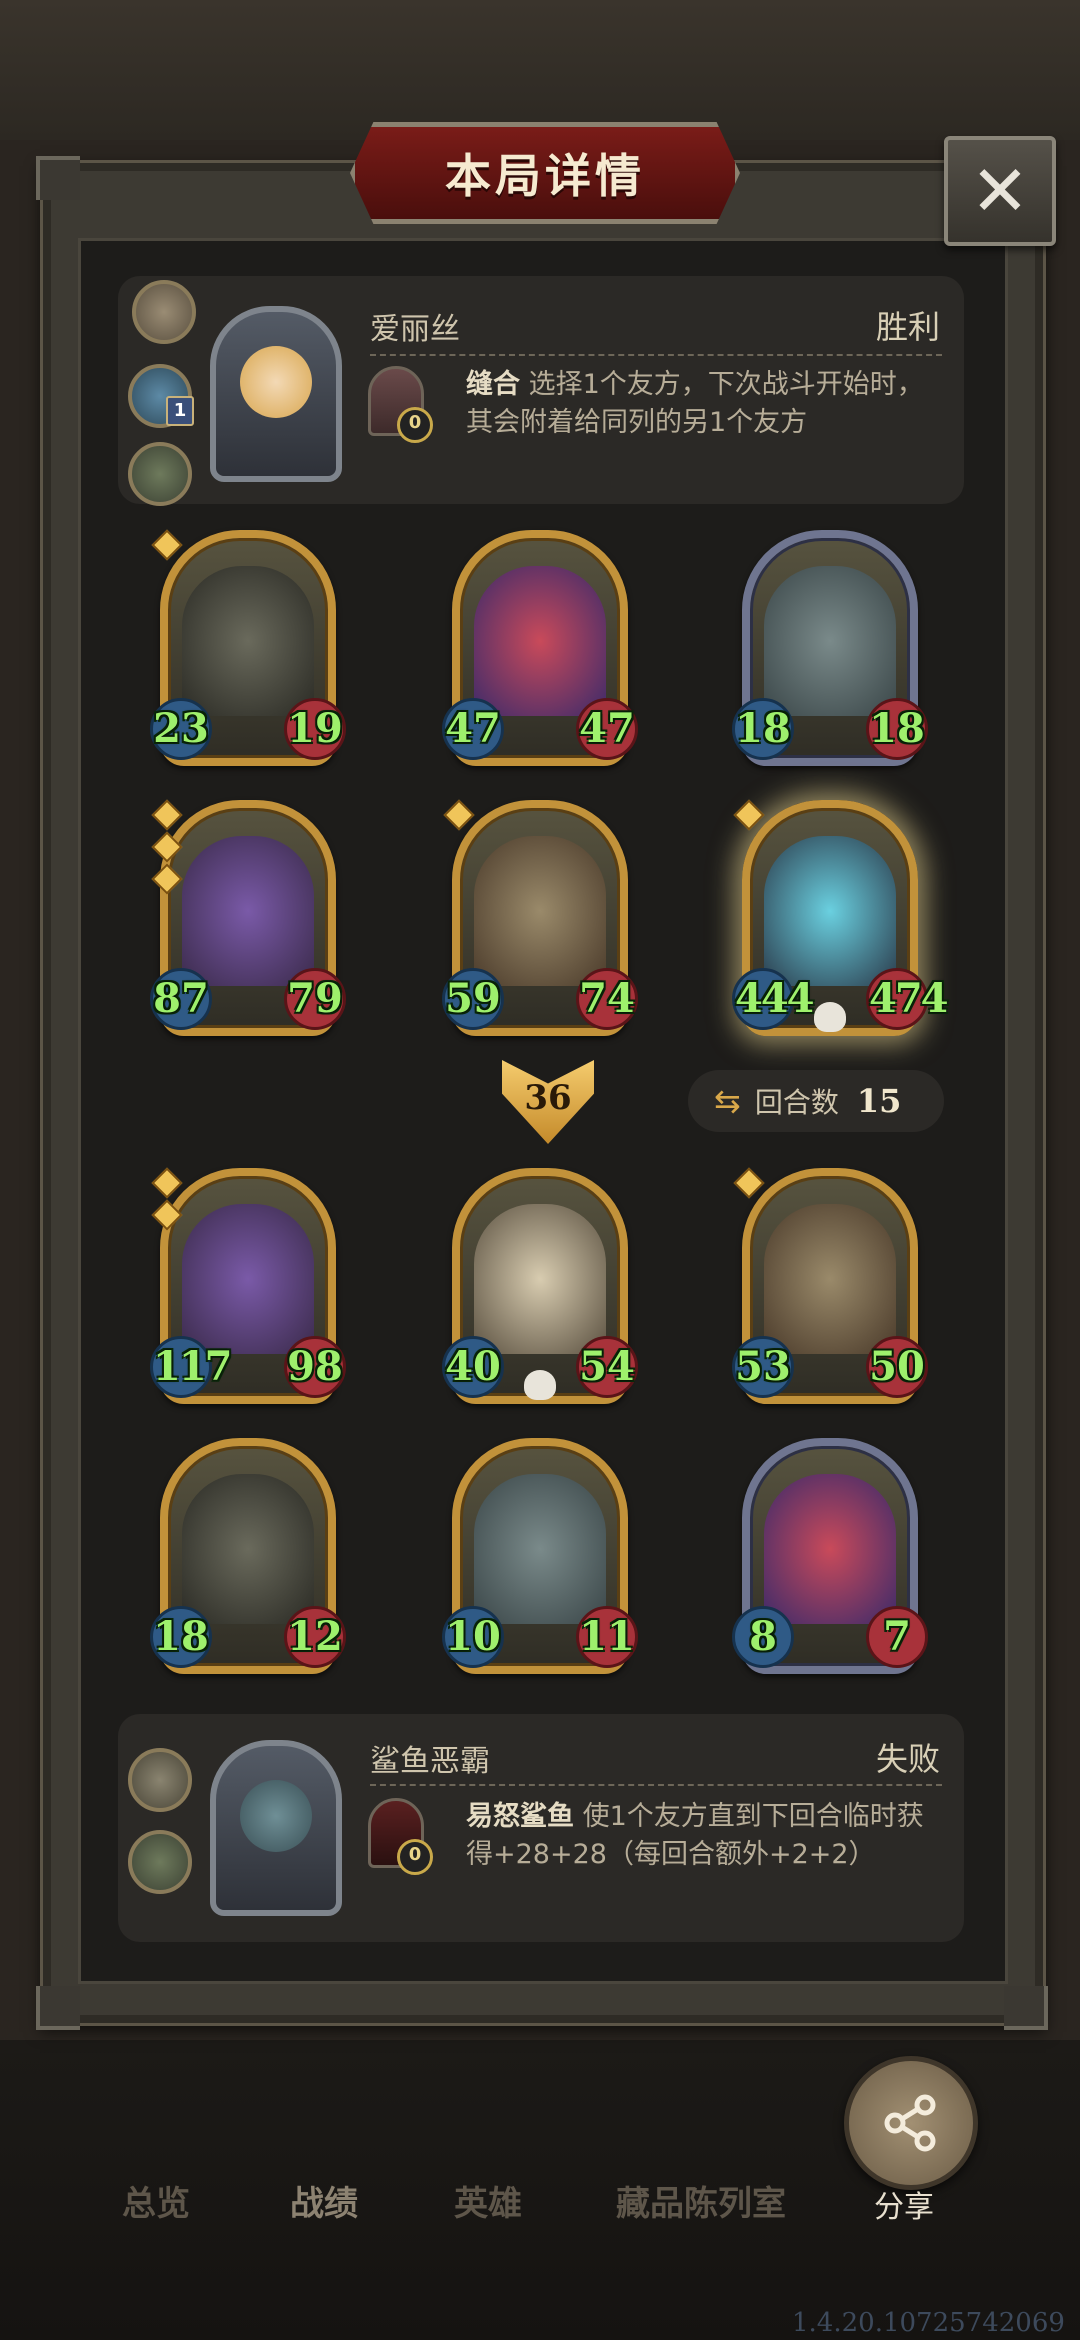  Describe the element at coordinates (473, 729) in the screenshot. I see `attack-stat: 47` at that location.